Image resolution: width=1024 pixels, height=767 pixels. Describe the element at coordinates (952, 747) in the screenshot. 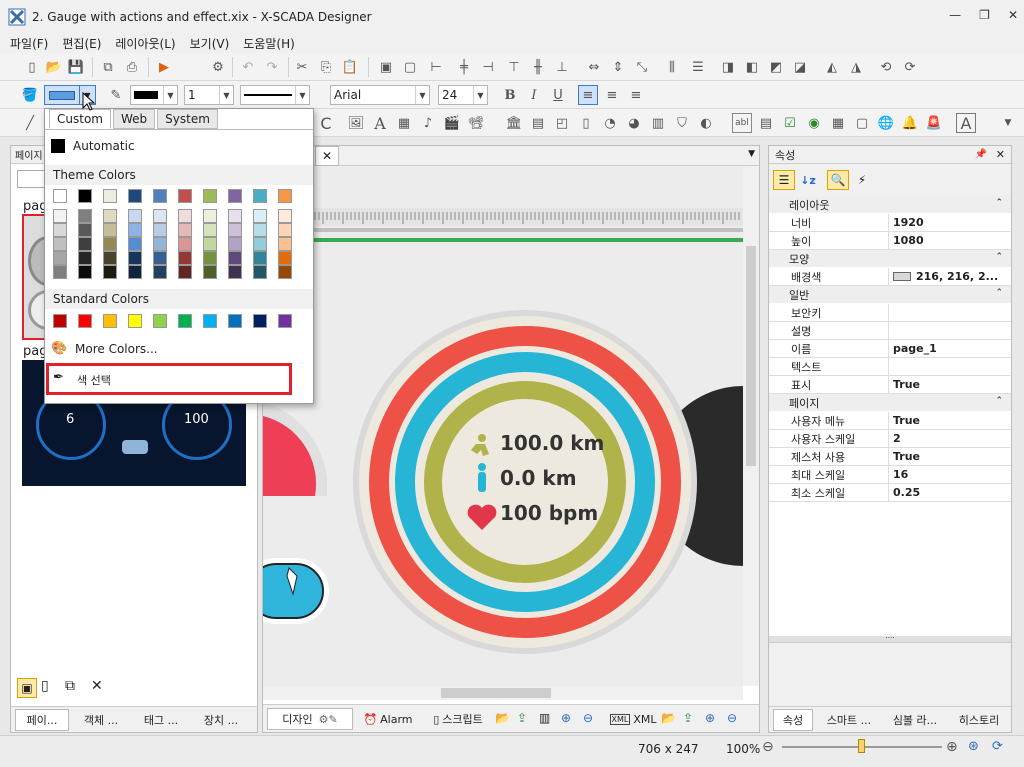

I see `zoom-in-button: ⊕` at that location.